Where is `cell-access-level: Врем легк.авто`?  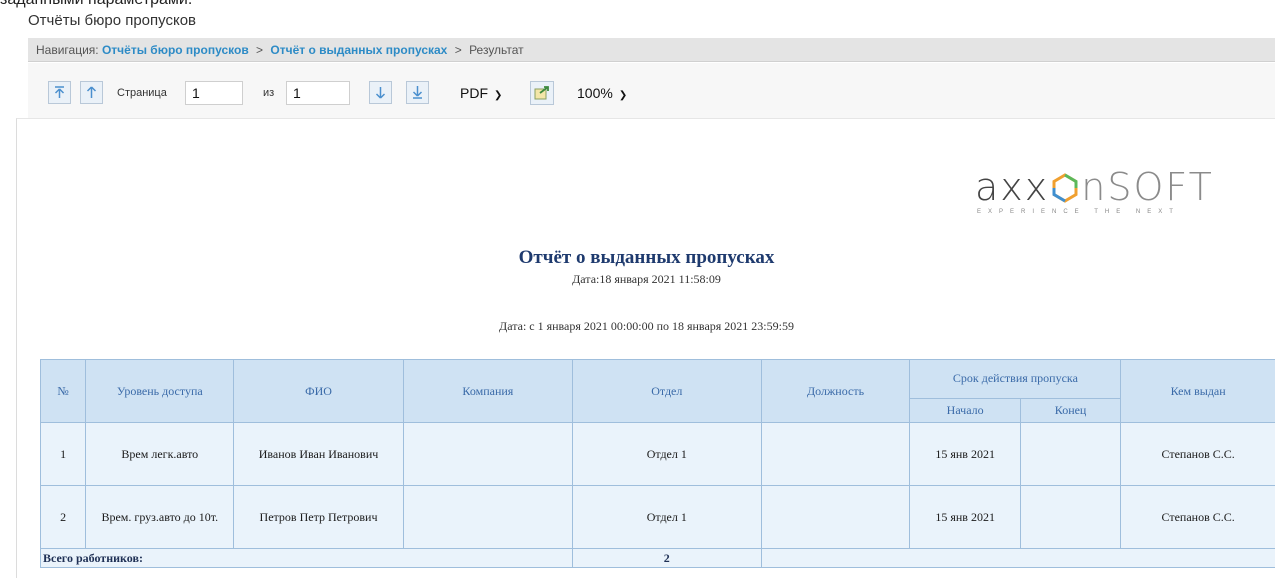
cell-access-level: Врем легк.авто is located at coordinates (160, 454).